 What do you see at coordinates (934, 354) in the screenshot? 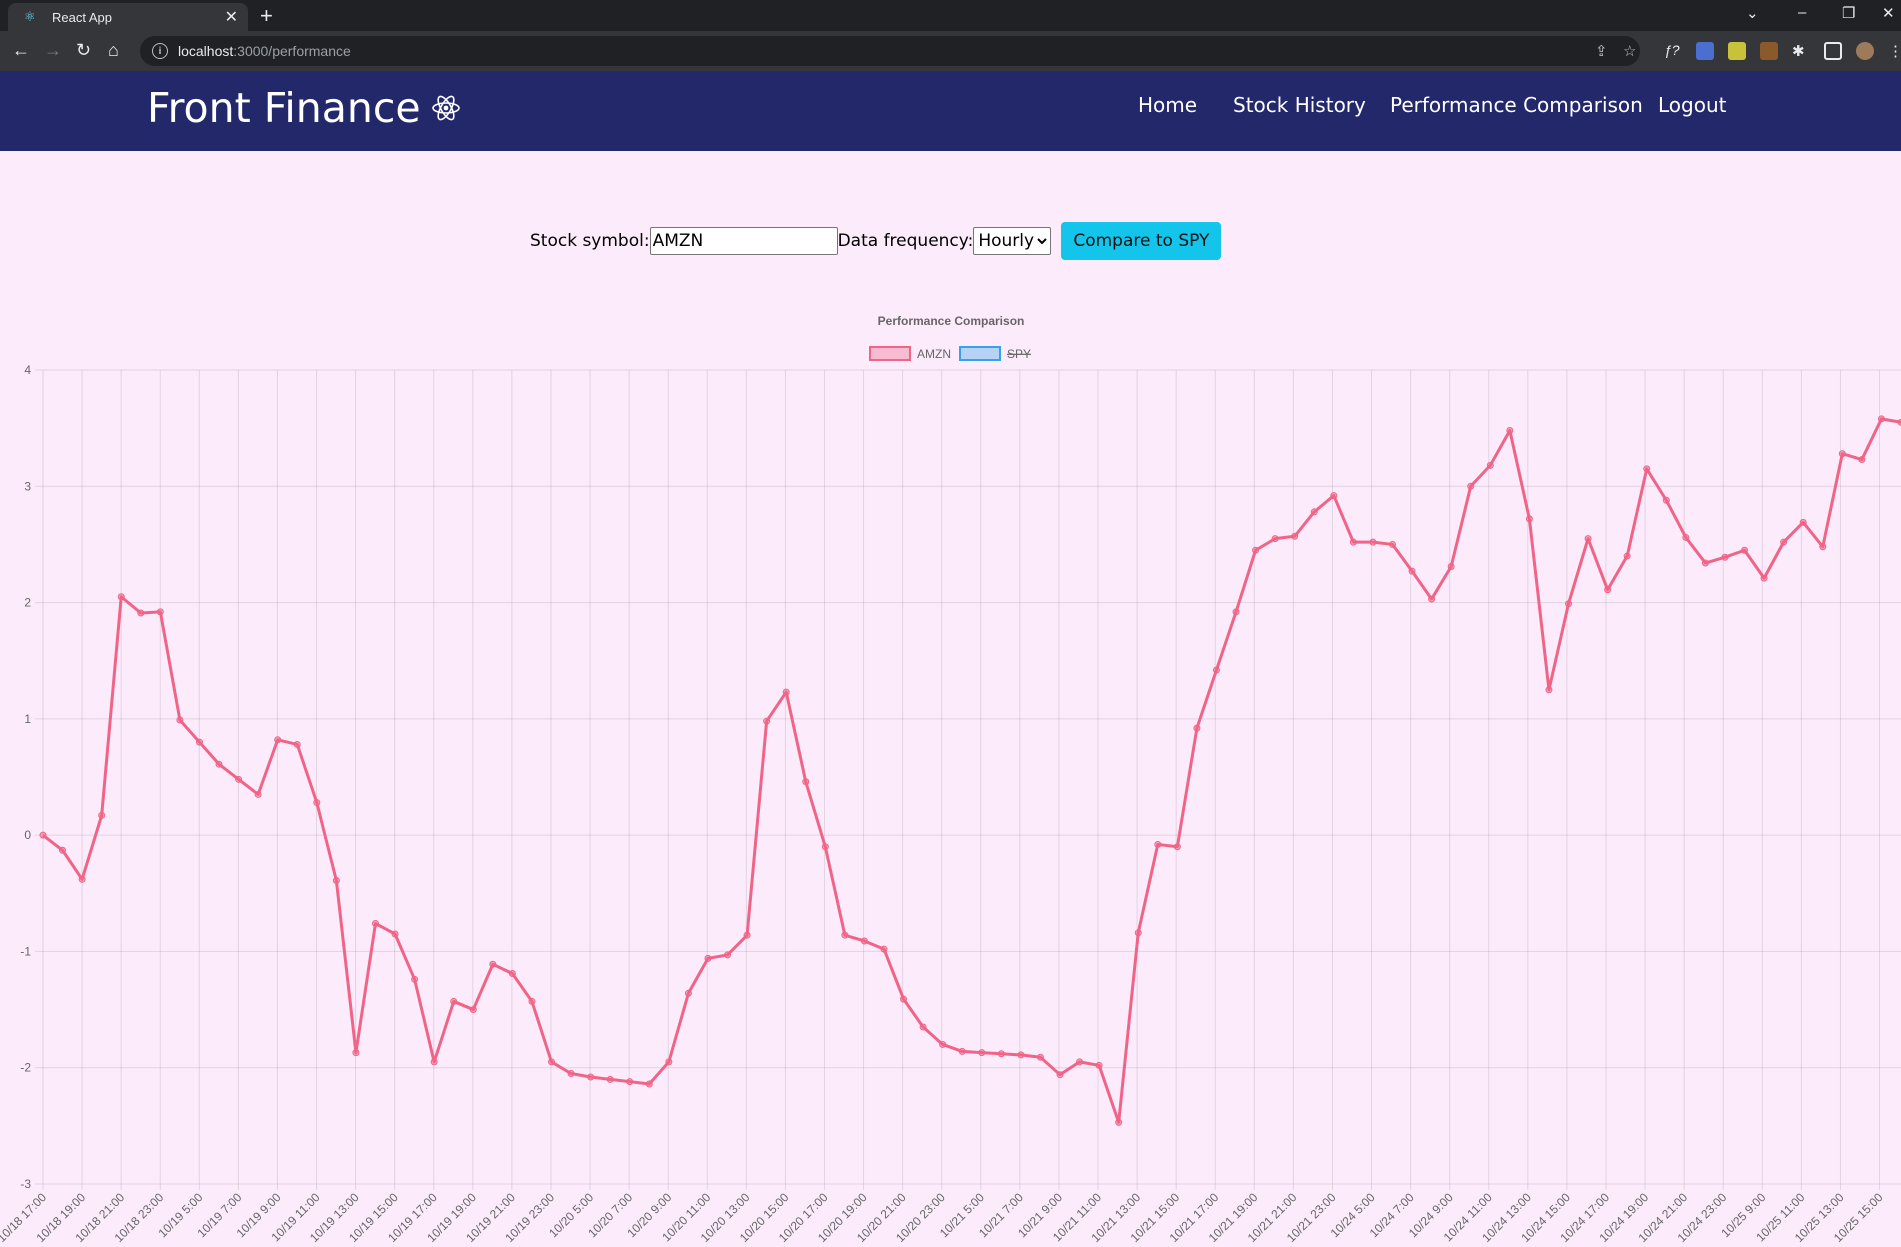
I see `legend-label-amzn: AMZN` at bounding box center [934, 354].